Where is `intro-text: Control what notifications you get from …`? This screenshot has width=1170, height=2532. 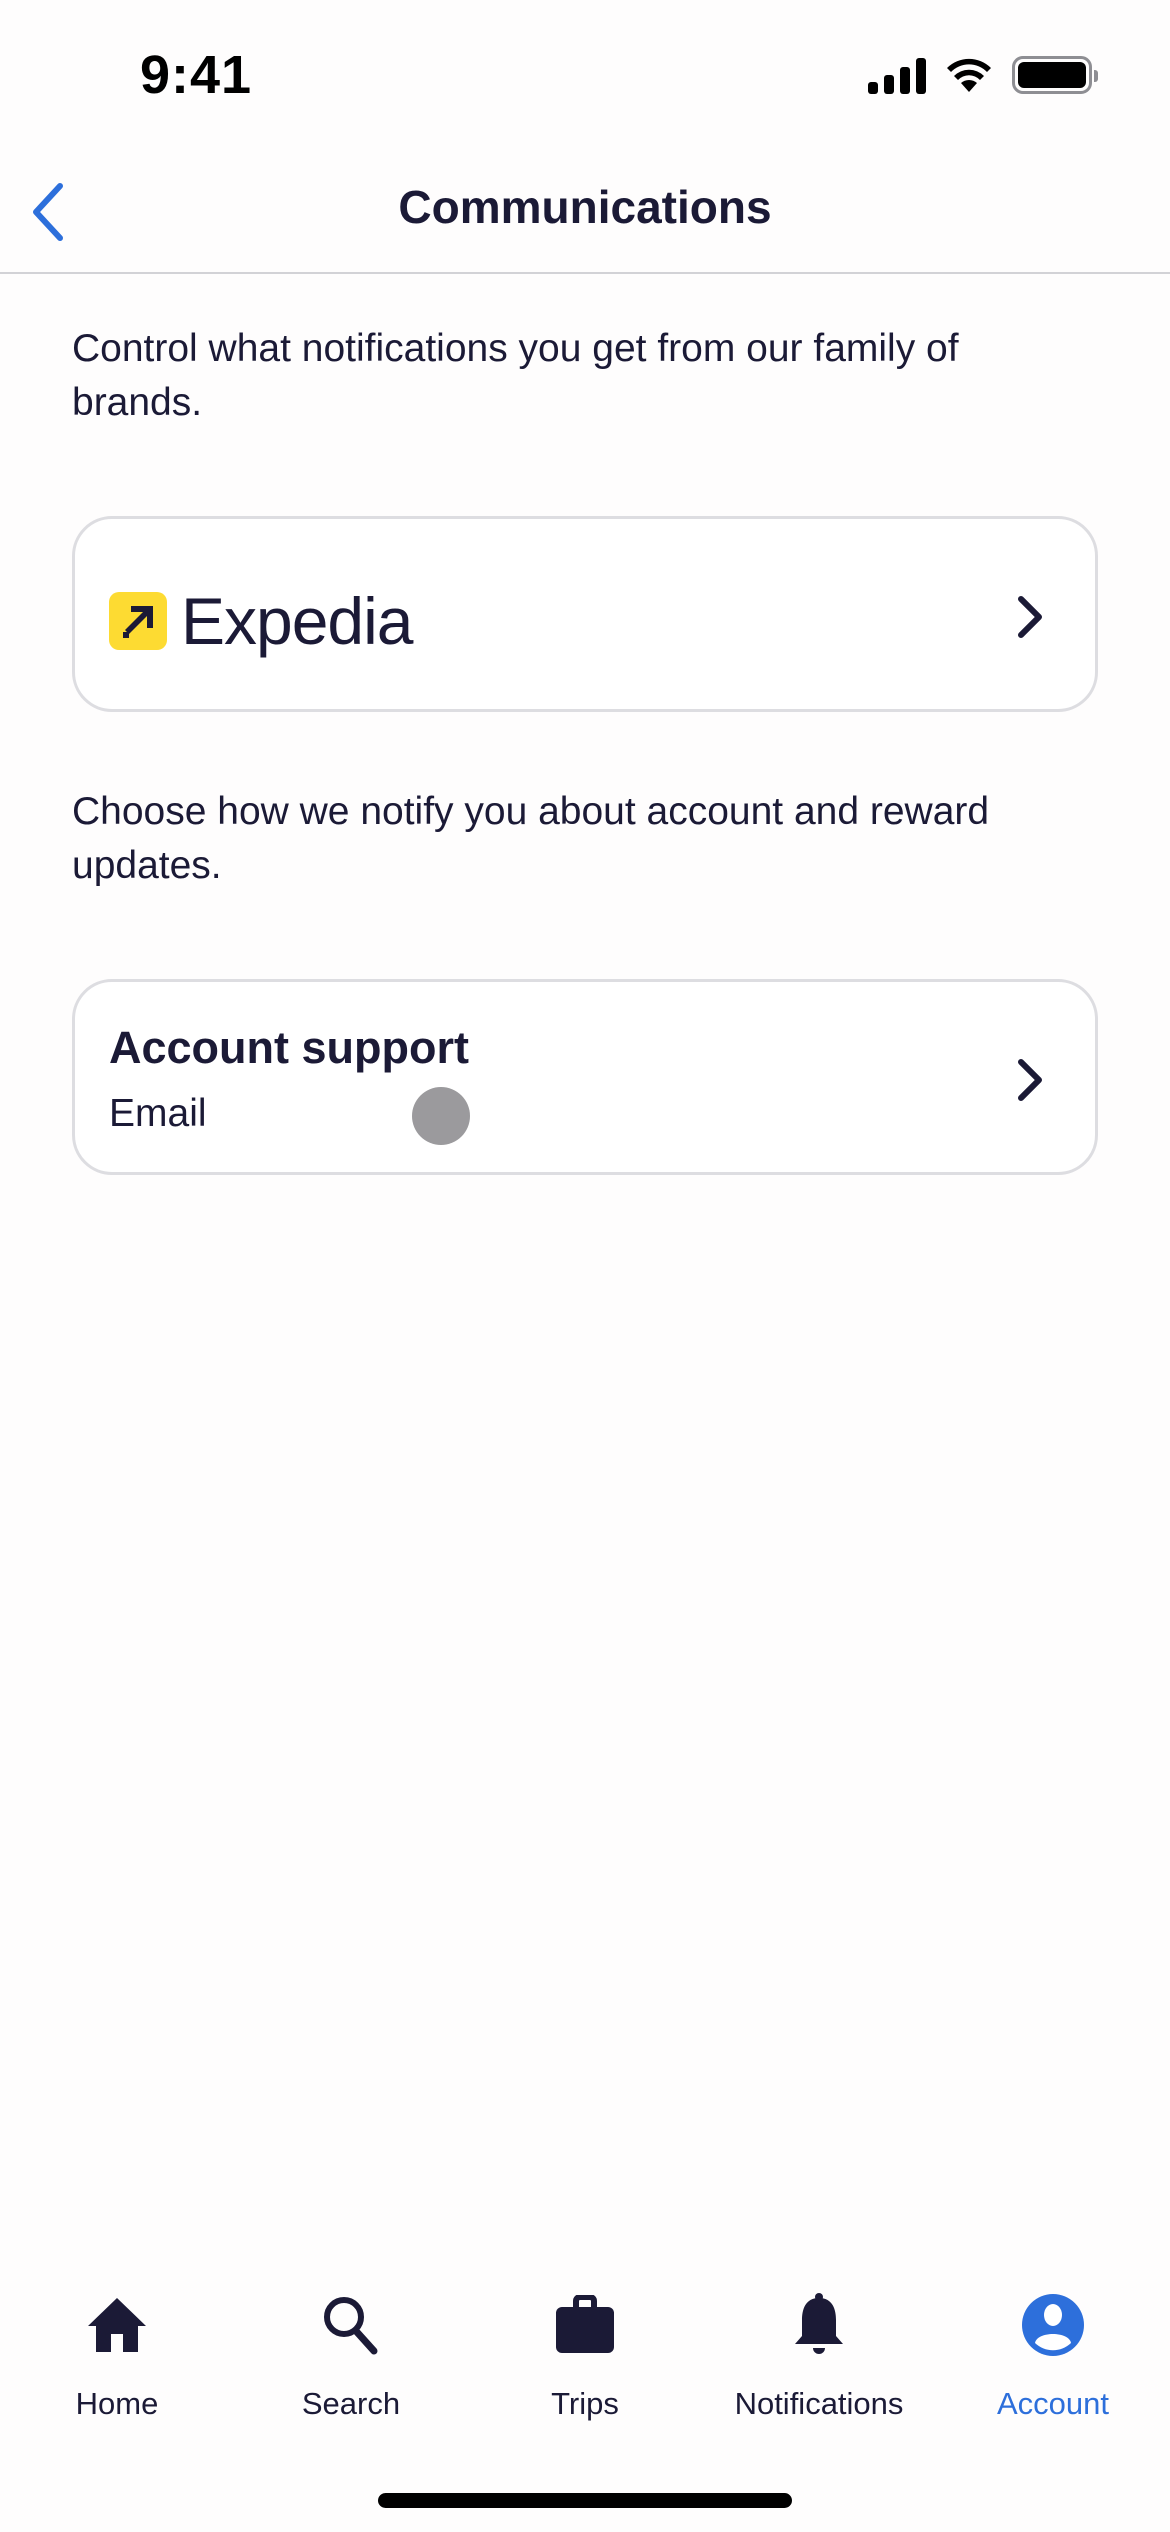
intro-text: Control what notifications you get from … is located at coordinates (515, 375).